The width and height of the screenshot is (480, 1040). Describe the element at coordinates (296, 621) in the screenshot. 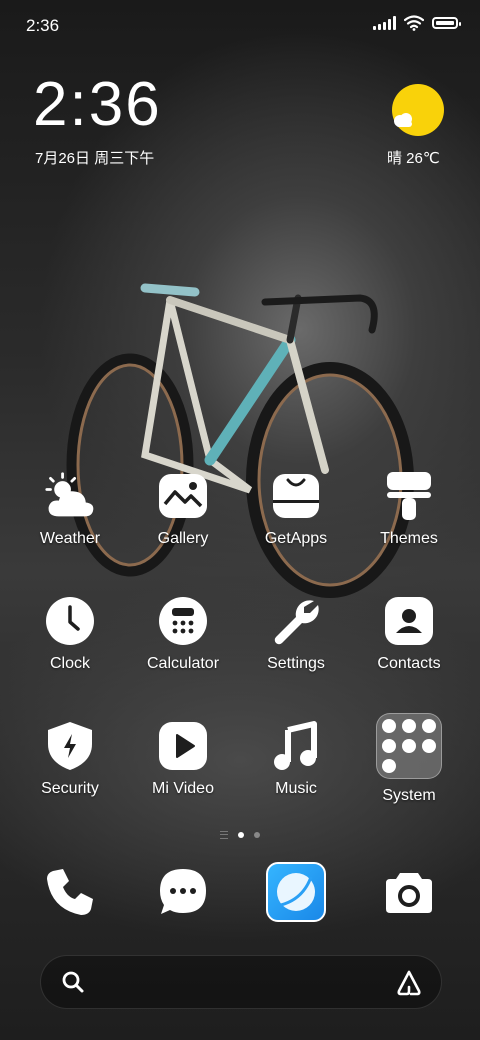

I see `wrench-icon` at that location.